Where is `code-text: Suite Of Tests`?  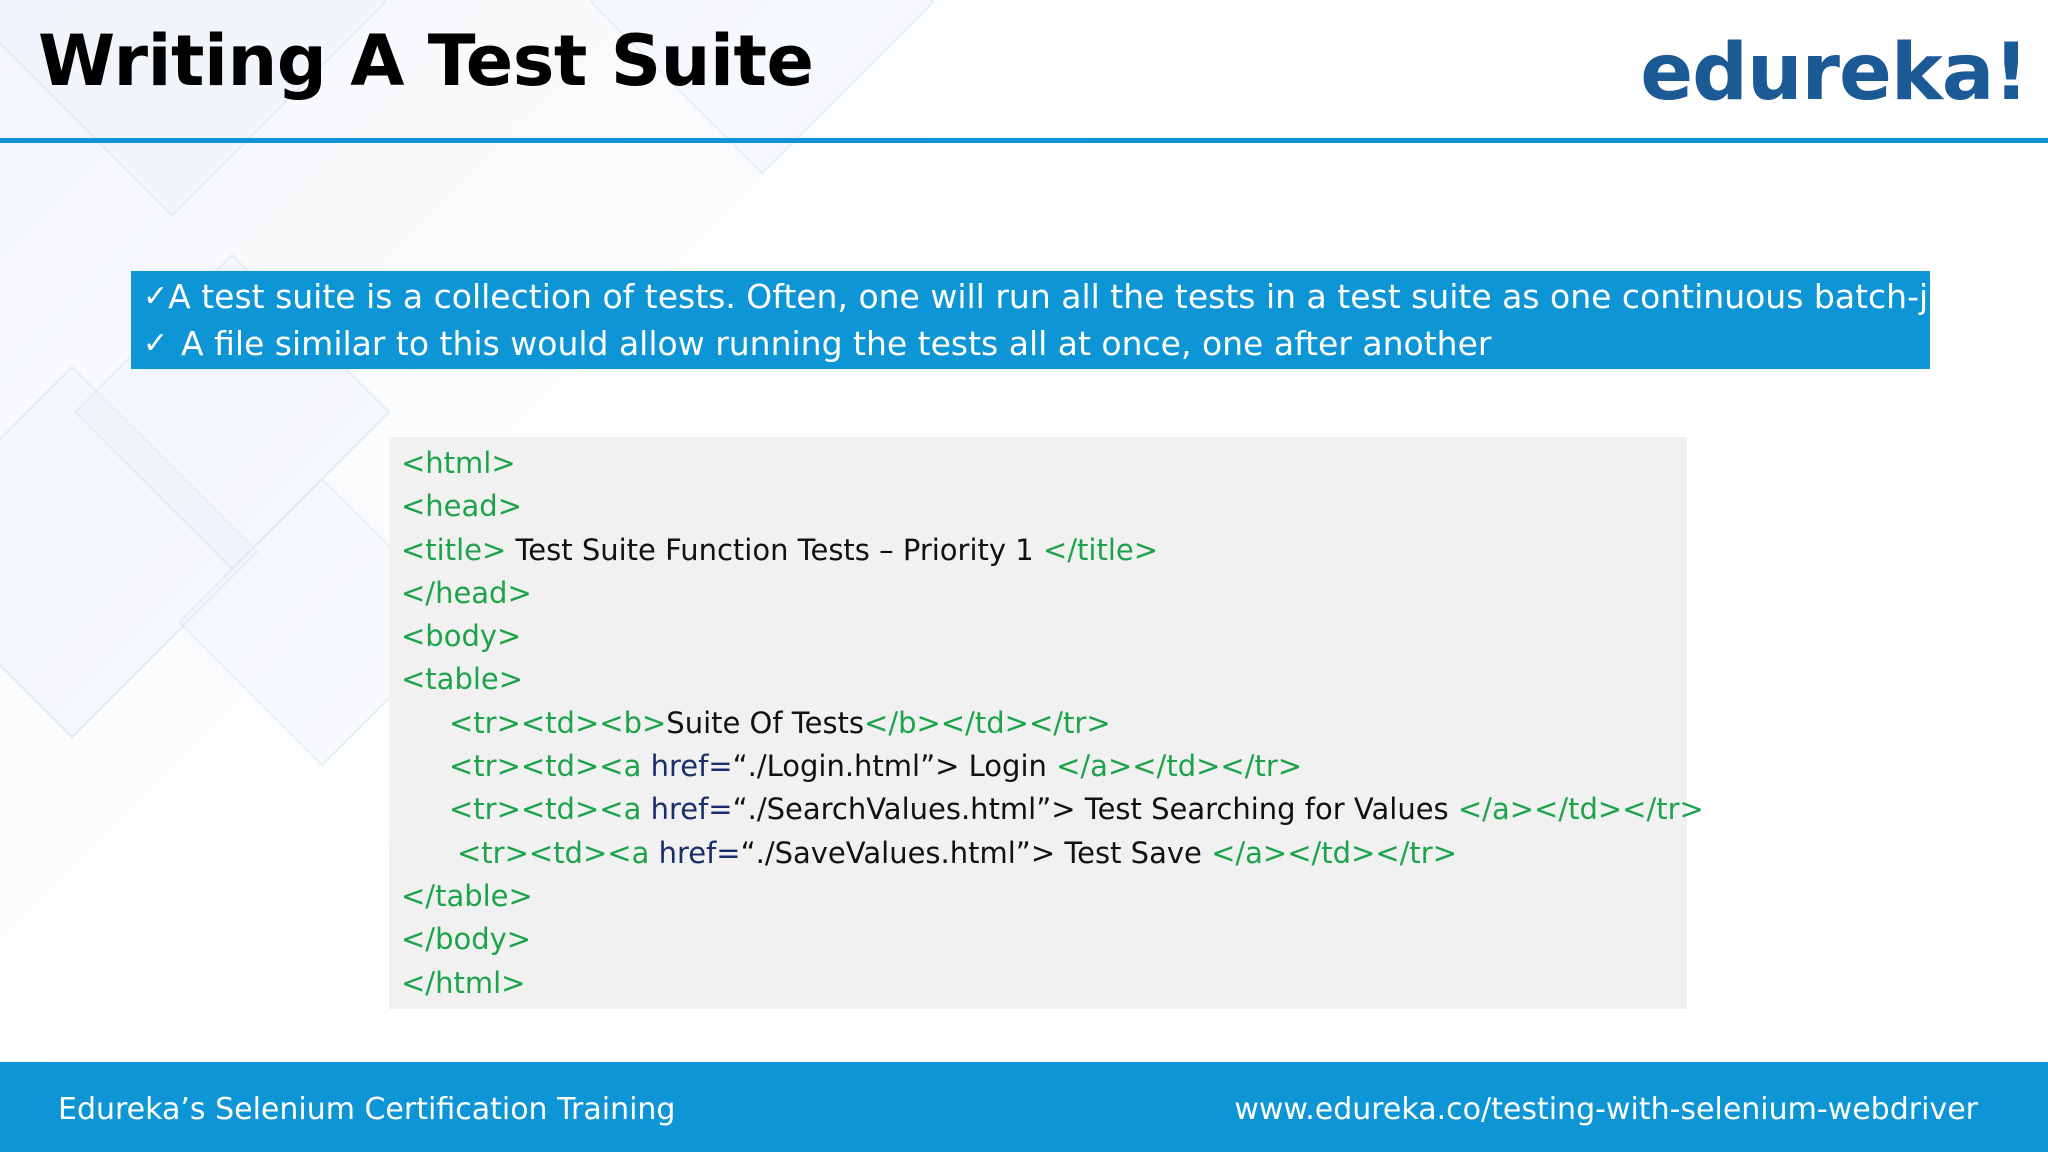
code-text: Suite Of Tests is located at coordinates (765, 722).